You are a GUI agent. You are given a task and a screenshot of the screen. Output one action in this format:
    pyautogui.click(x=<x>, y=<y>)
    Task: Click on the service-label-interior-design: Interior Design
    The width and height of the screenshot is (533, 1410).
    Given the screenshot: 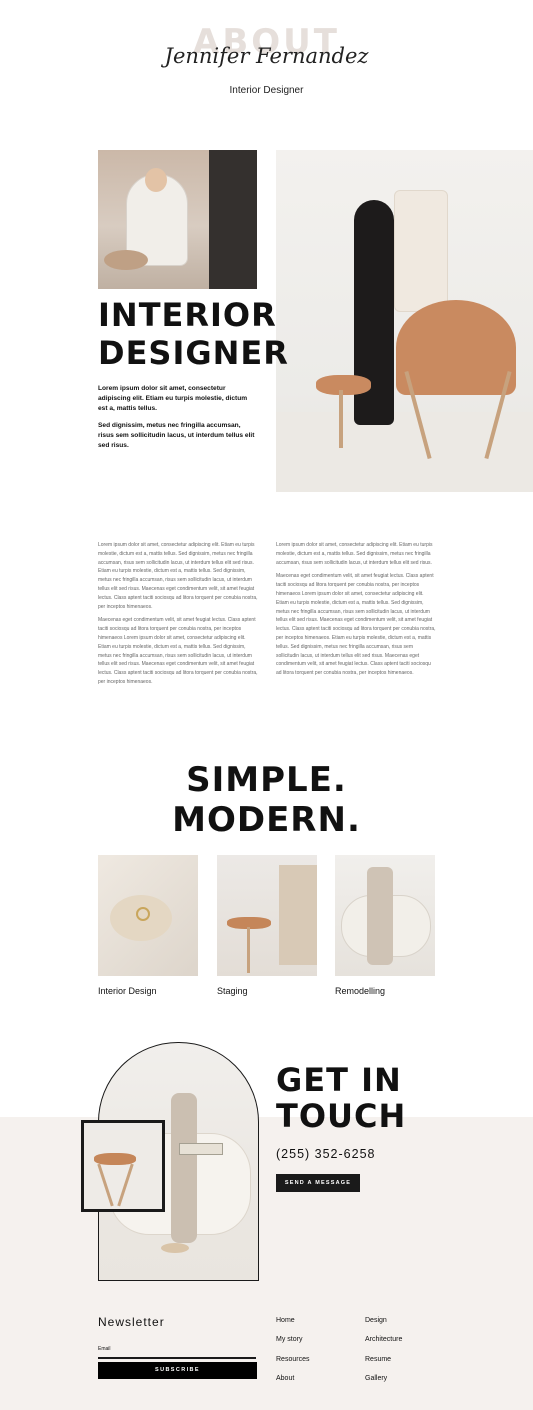 What is the action you would take?
    pyautogui.click(x=127, y=991)
    